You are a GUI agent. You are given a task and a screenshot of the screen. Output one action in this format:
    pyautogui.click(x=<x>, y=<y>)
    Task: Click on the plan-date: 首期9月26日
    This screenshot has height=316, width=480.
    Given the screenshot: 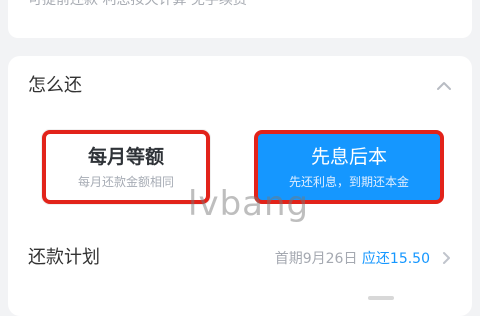 What is the action you would take?
    pyautogui.click(x=318, y=259)
    